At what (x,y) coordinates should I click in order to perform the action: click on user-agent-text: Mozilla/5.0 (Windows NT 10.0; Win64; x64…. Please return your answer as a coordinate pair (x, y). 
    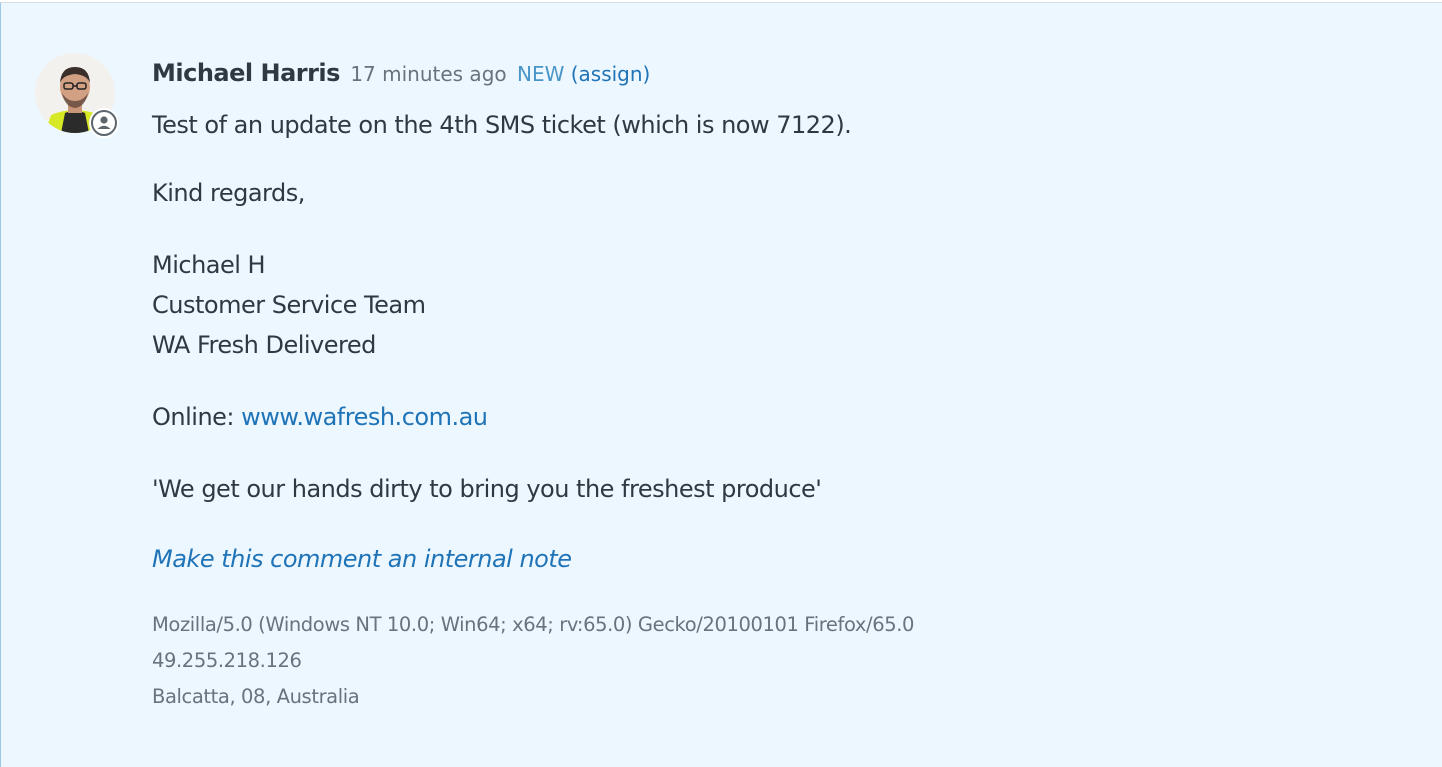
    Looking at the image, I should click on (533, 624).